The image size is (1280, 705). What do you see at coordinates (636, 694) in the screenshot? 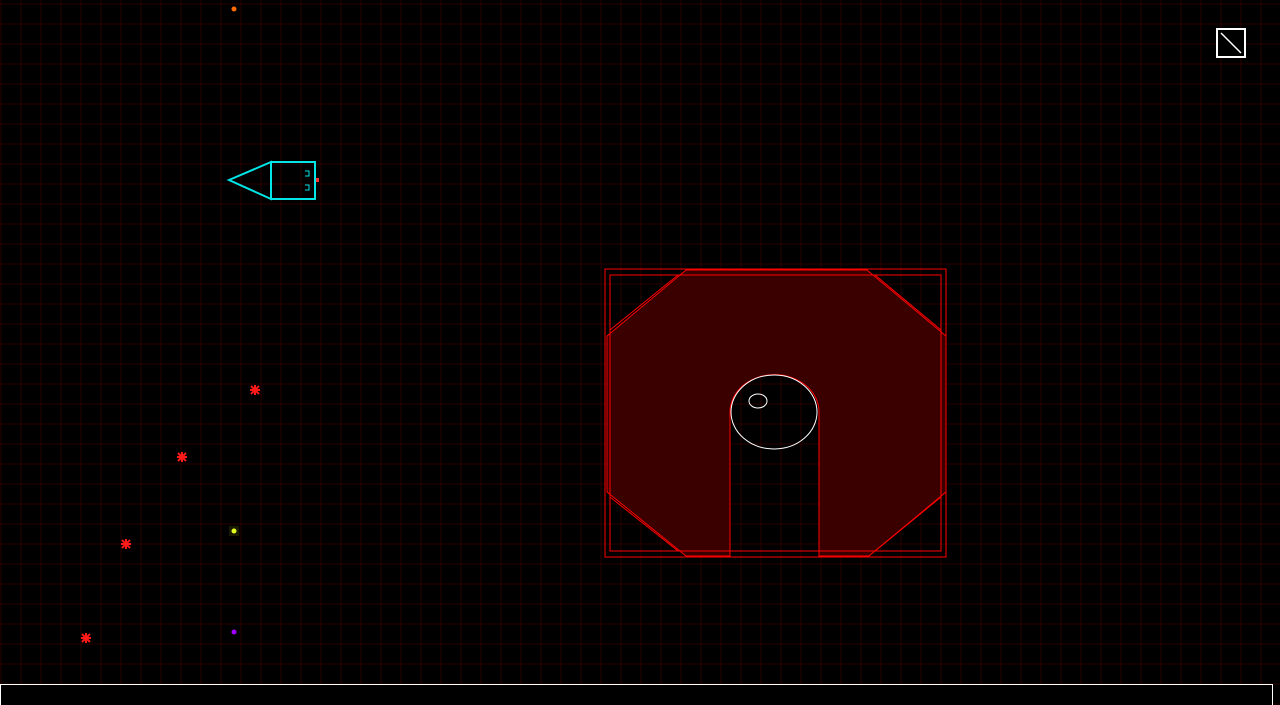
I see `console-input-bar` at bounding box center [636, 694].